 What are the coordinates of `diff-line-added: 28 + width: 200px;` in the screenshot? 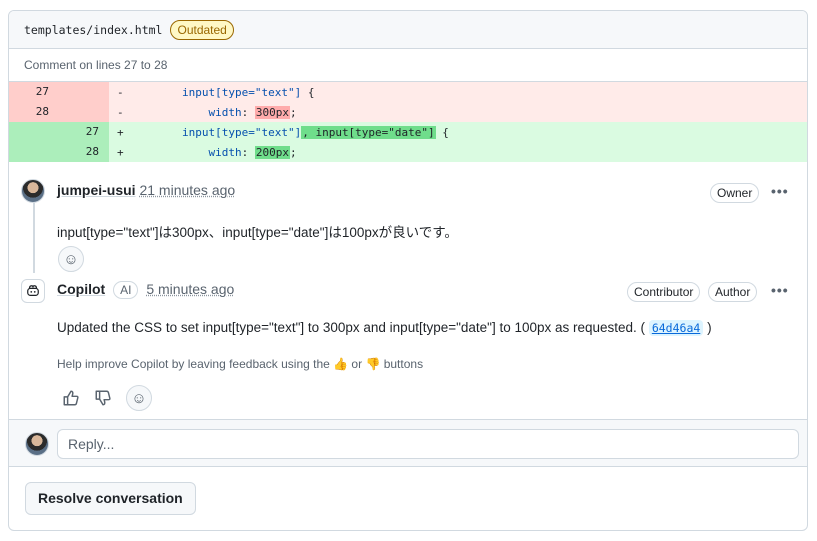 It's located at (408, 152).